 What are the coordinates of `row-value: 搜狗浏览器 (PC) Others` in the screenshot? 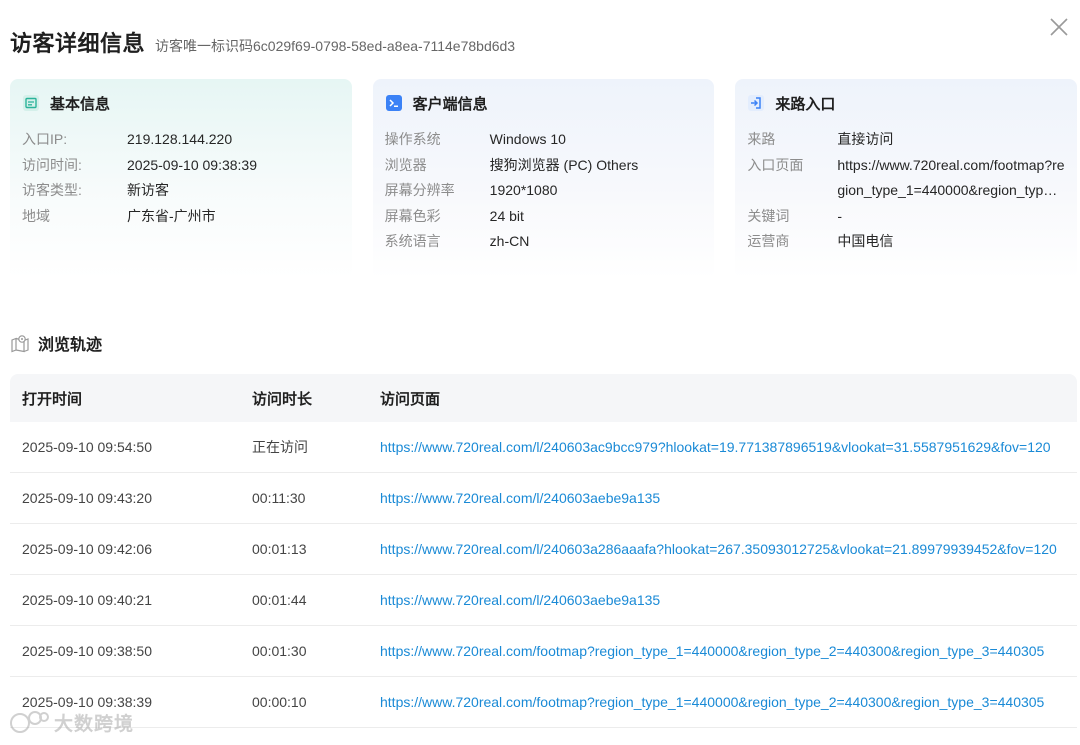 It's located at (564, 164).